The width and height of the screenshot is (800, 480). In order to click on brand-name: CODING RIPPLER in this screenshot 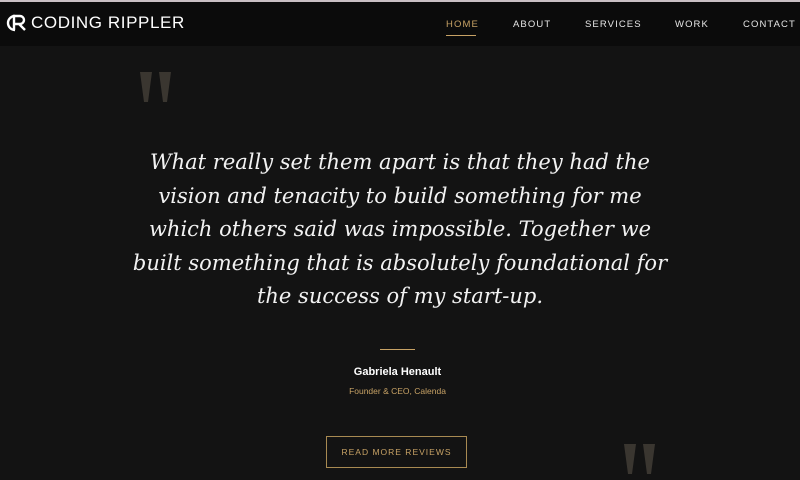, I will do `click(108, 22)`.